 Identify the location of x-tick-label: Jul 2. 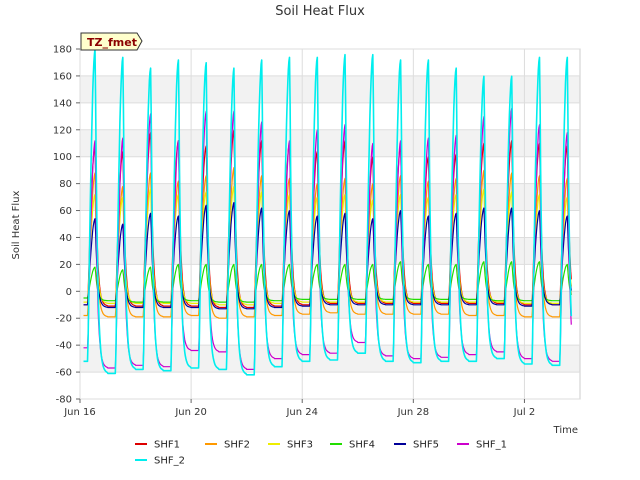
(524, 412).